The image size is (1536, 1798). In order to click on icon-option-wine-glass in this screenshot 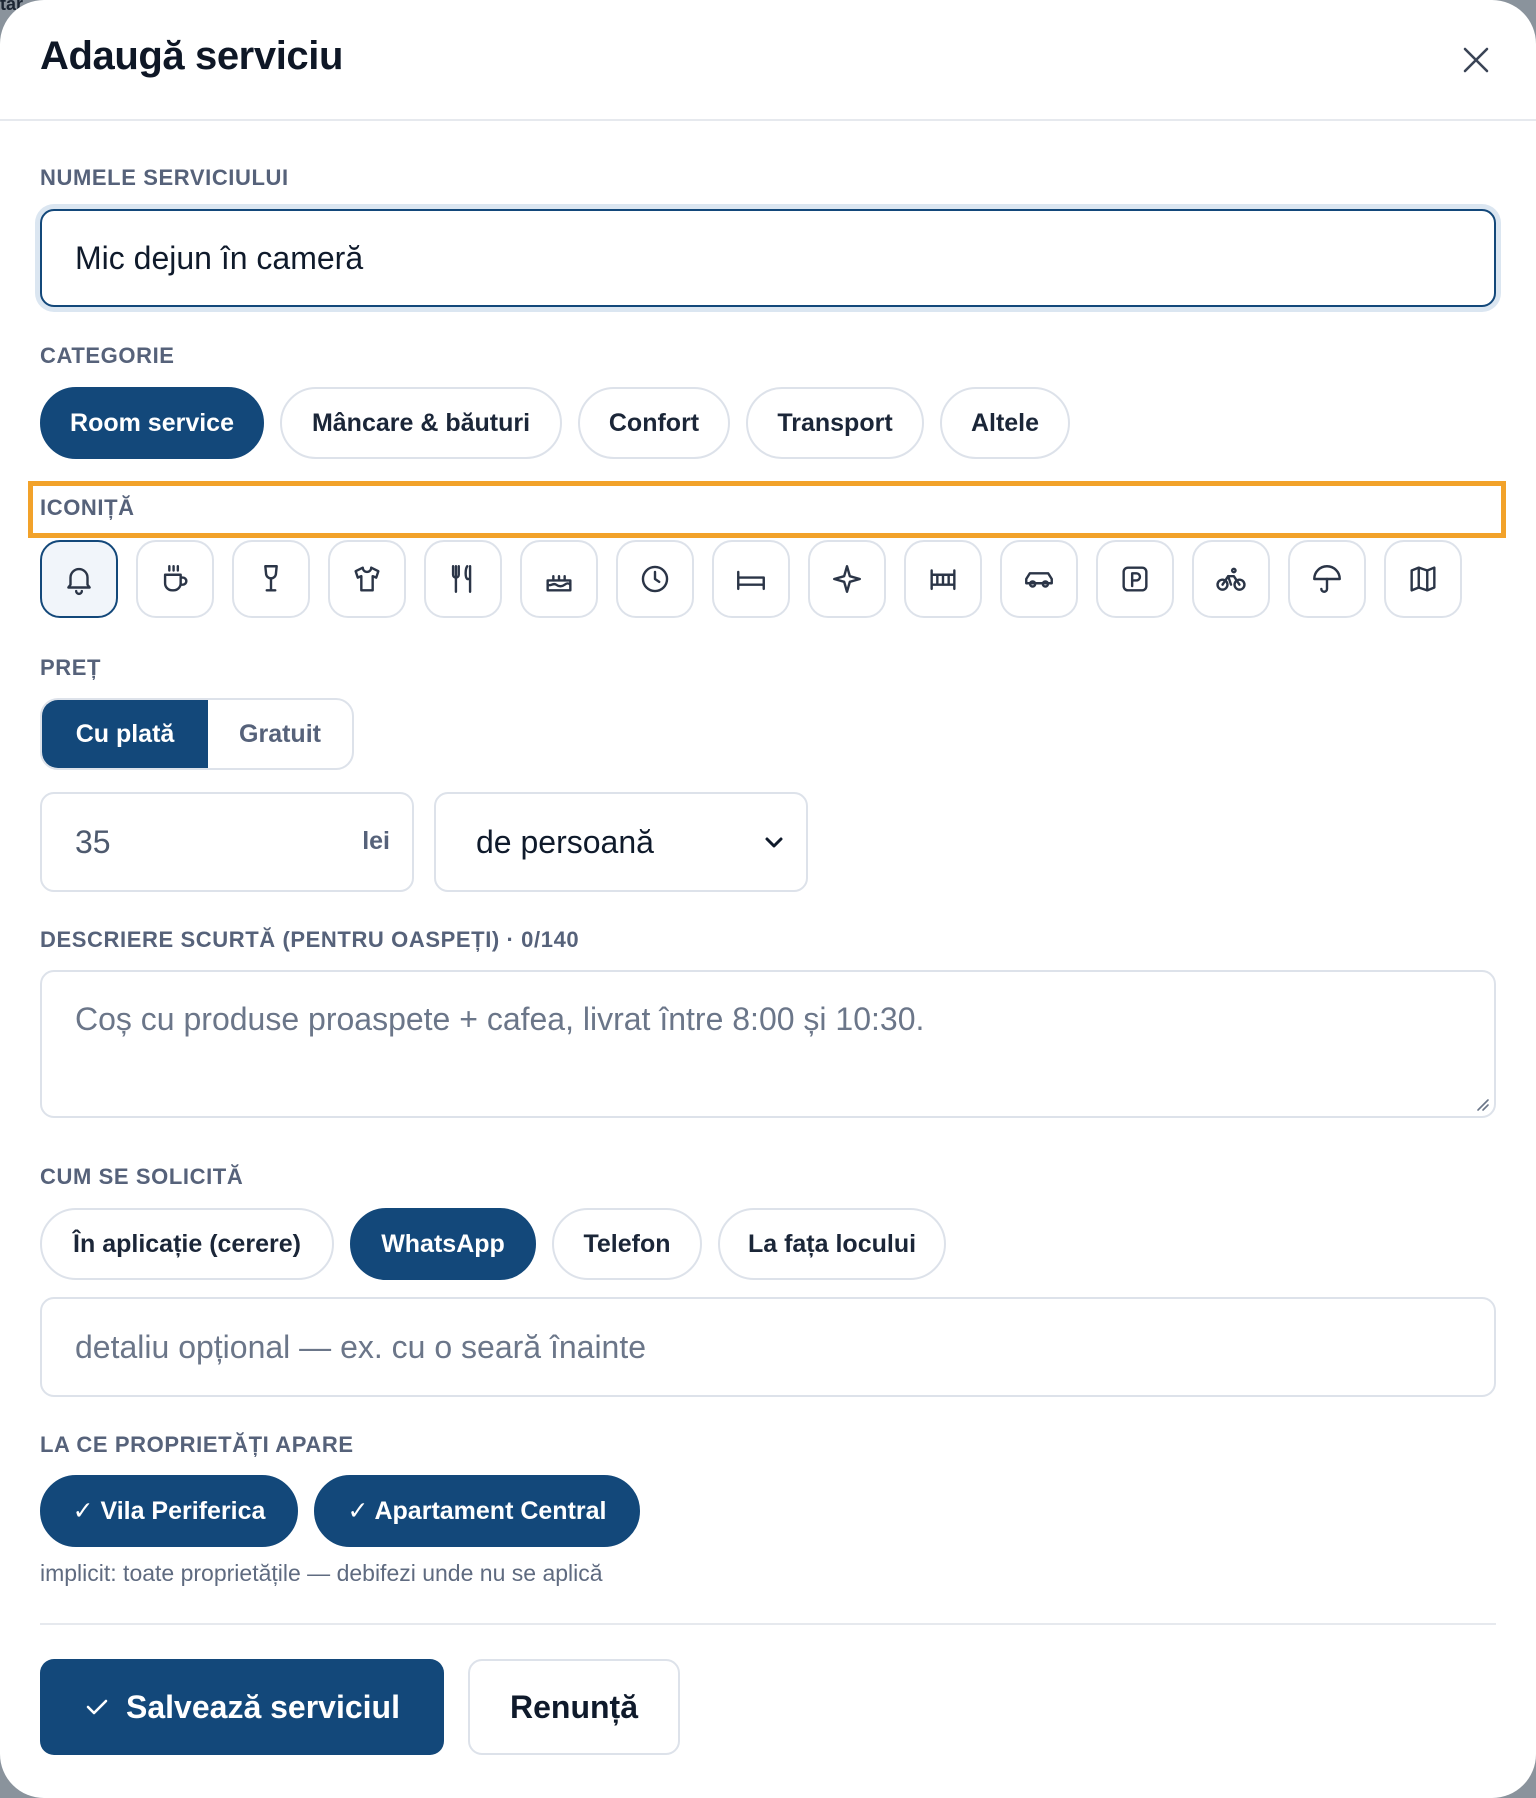, I will do `click(271, 579)`.